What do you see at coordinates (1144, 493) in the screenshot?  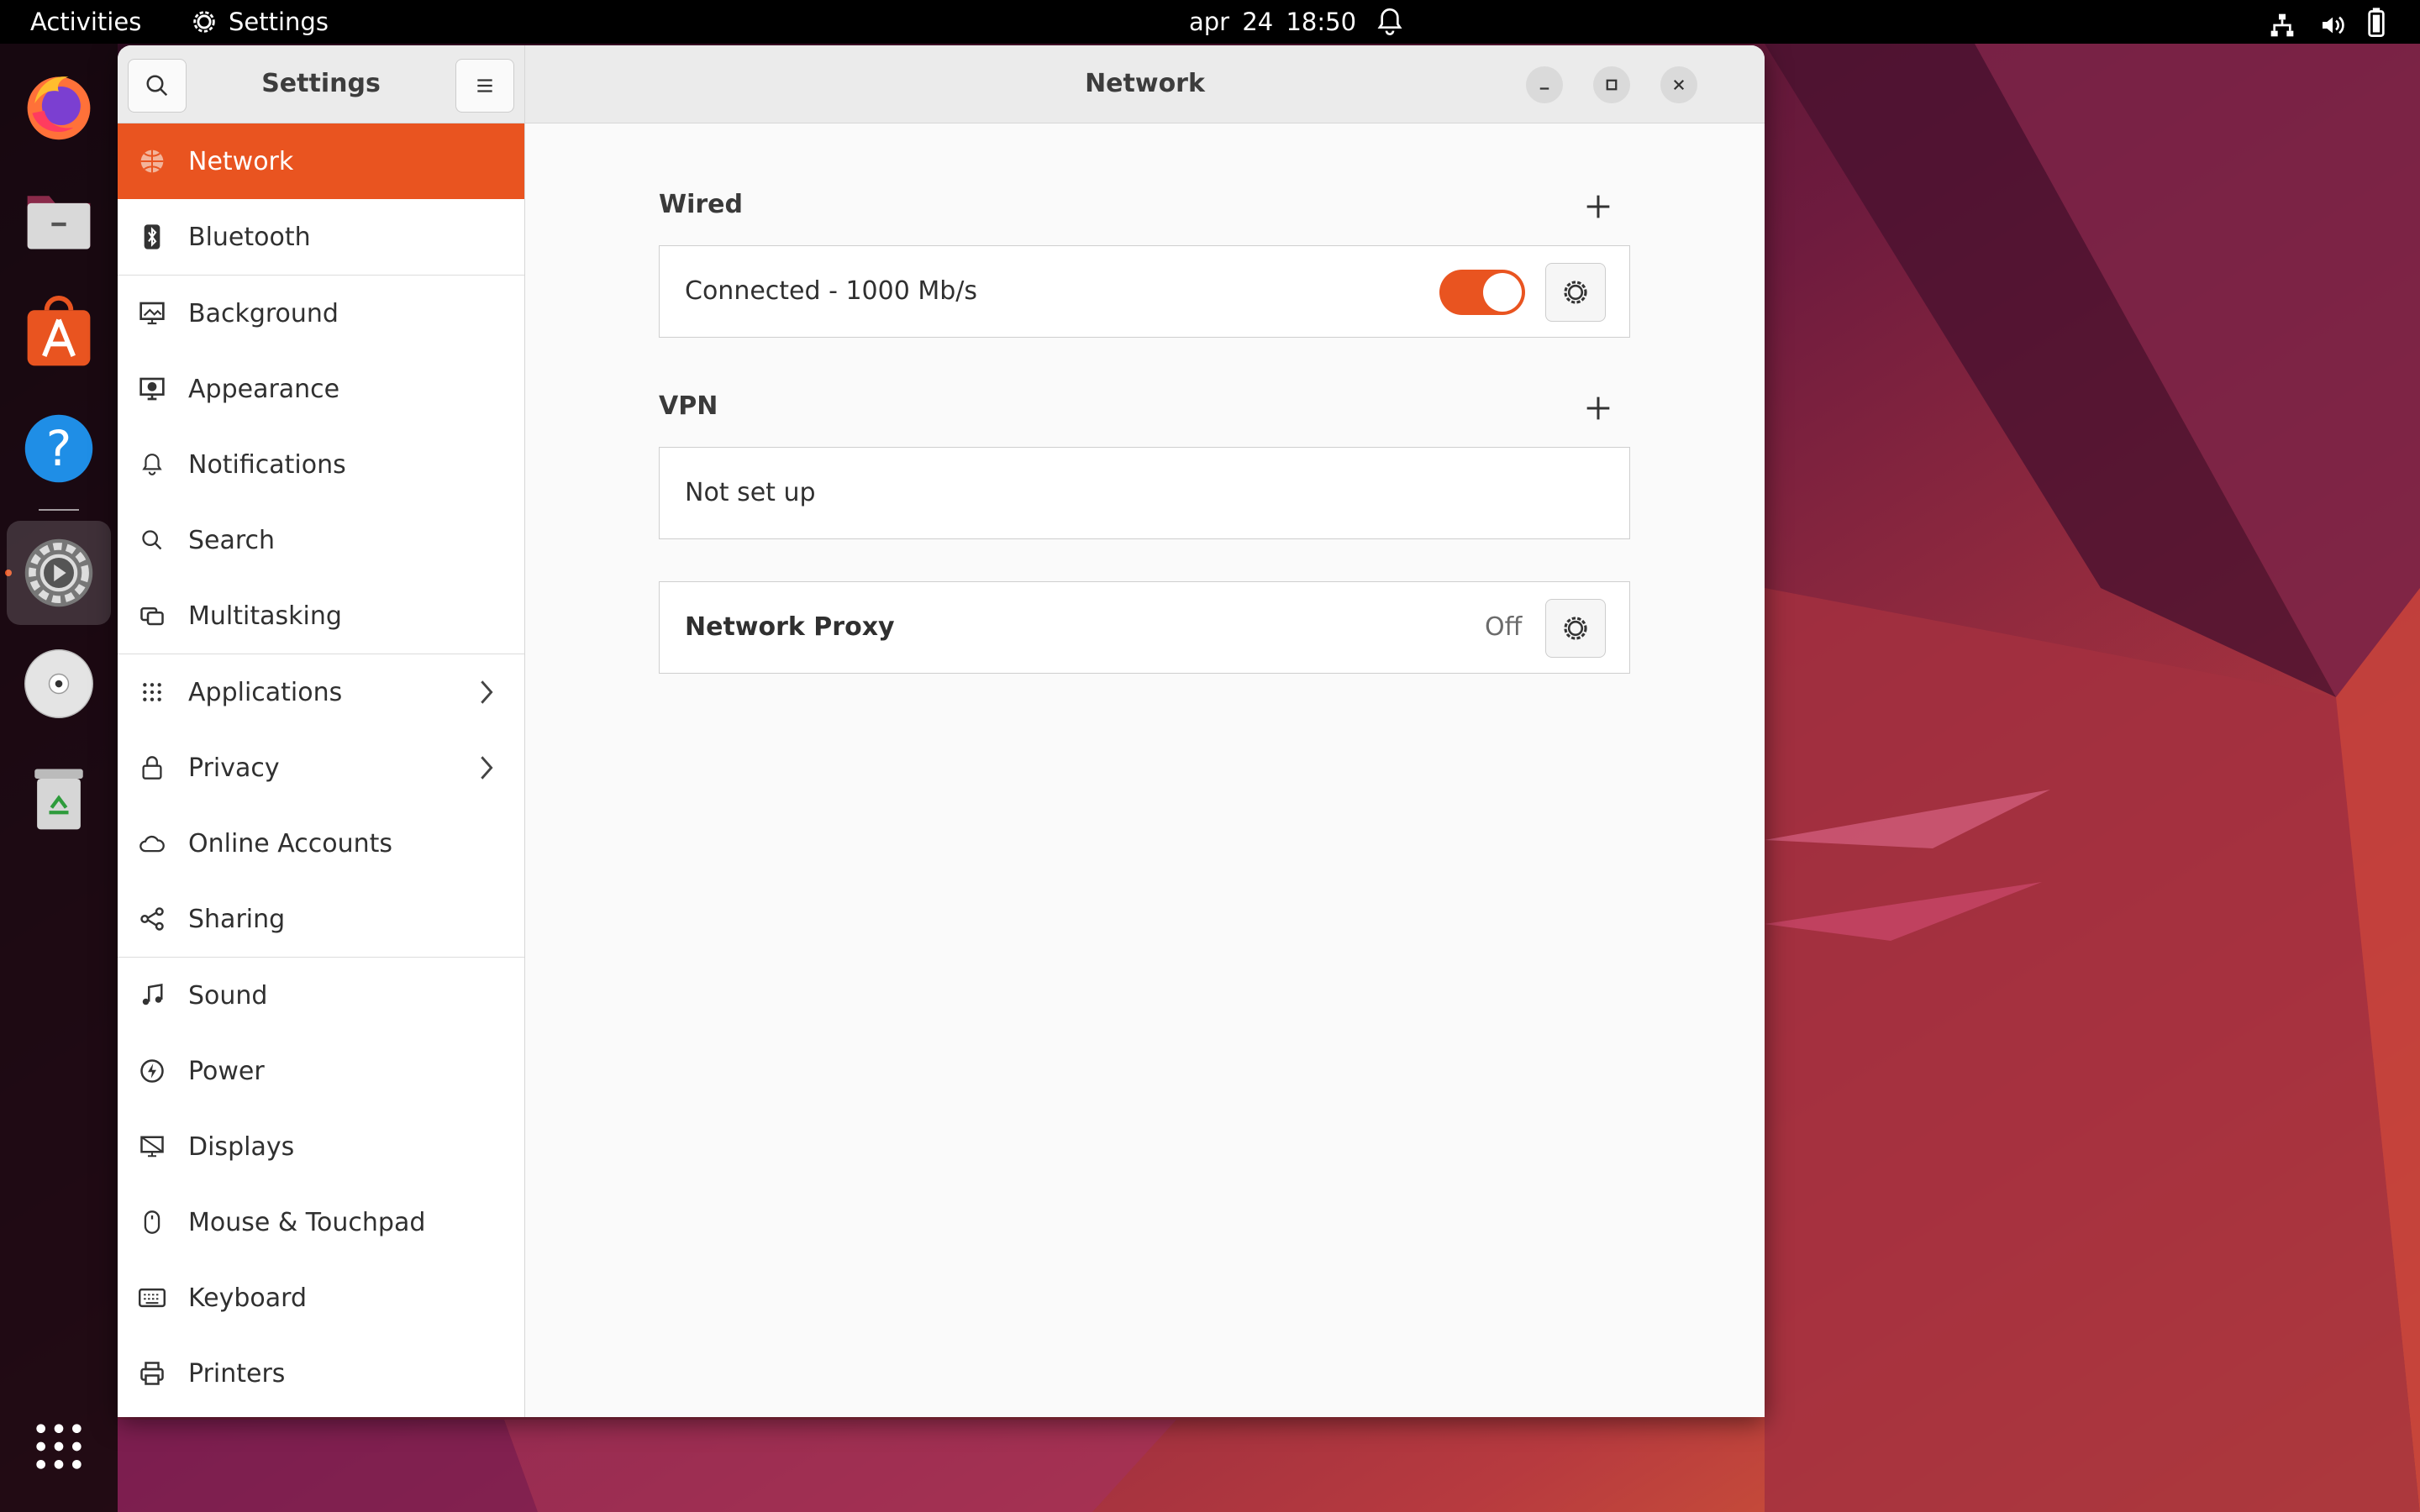 I see `vpn-row: Not set up` at bounding box center [1144, 493].